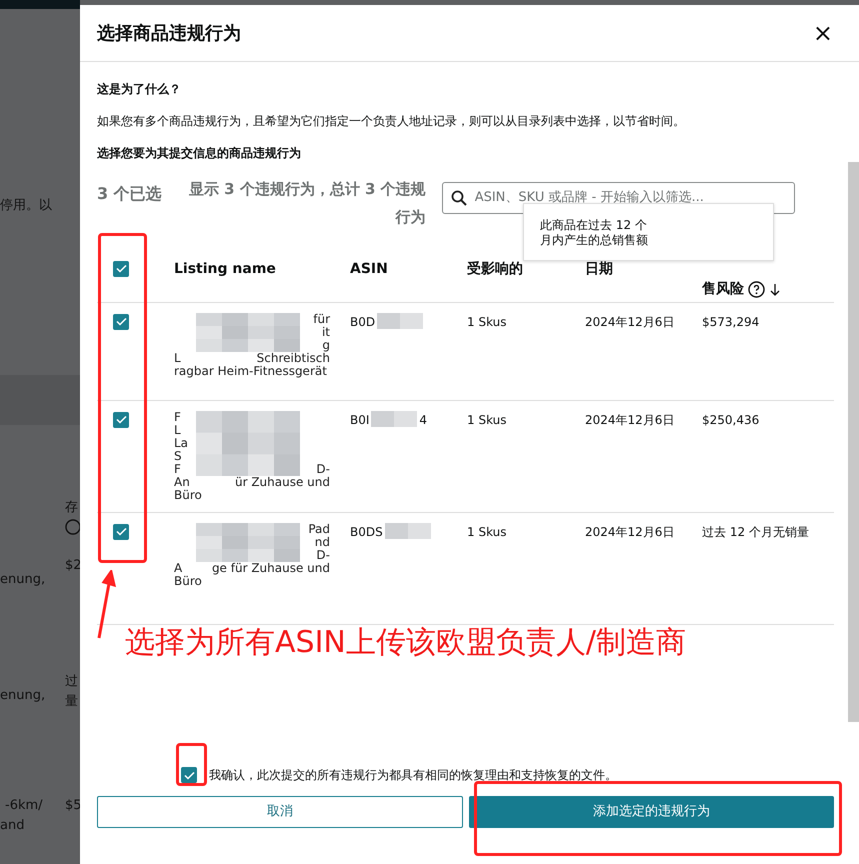 The height and width of the screenshot is (864, 859). Describe the element at coordinates (366, 532) in the screenshot. I see `asin-text: B0DS` at that location.